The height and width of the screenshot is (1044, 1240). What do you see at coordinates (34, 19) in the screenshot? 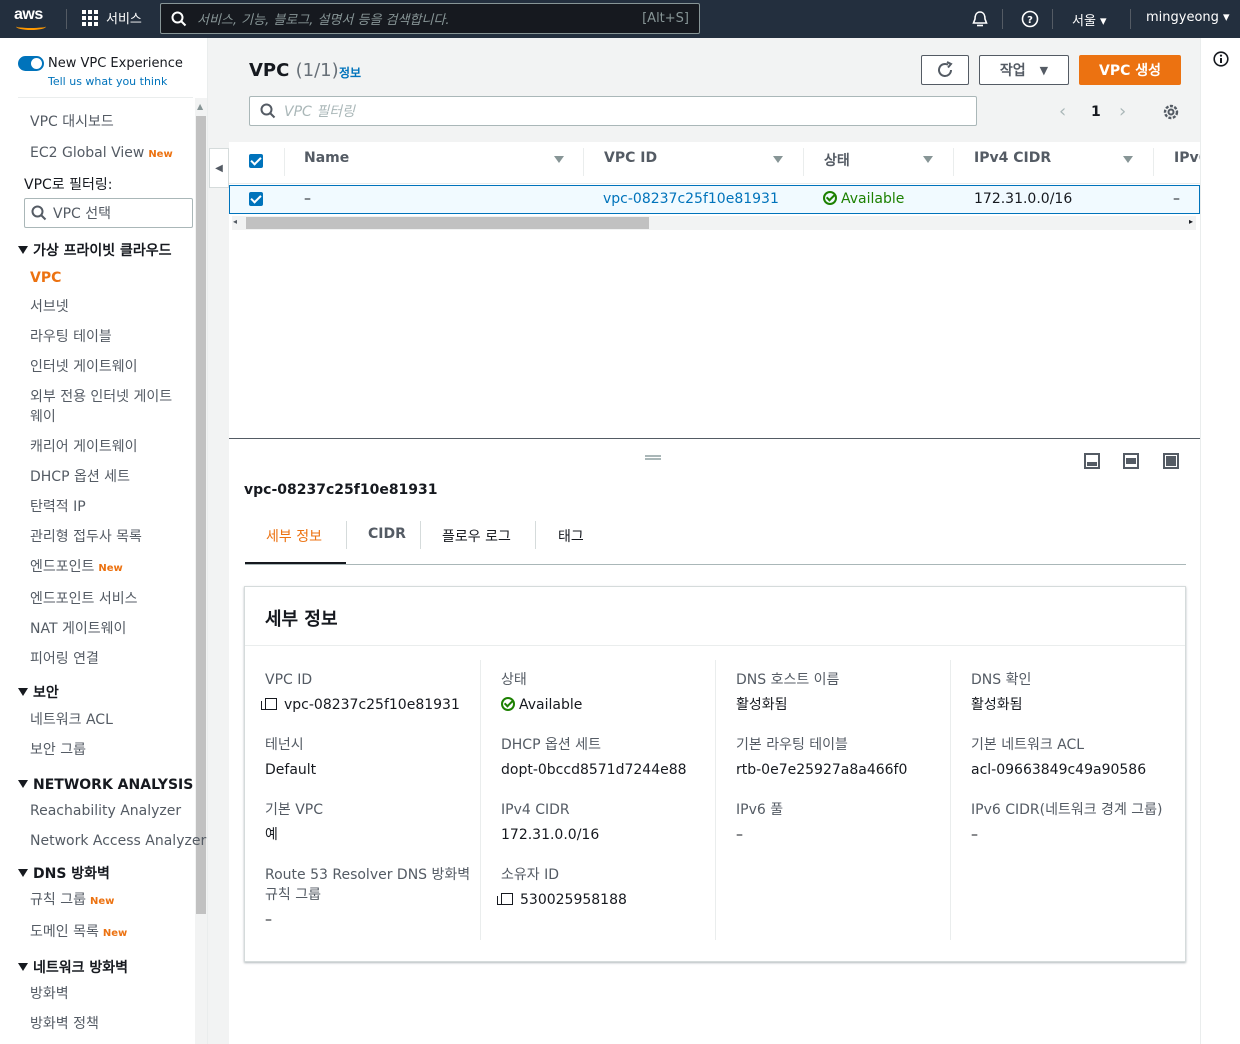
I see `aws-logo: aws` at bounding box center [34, 19].